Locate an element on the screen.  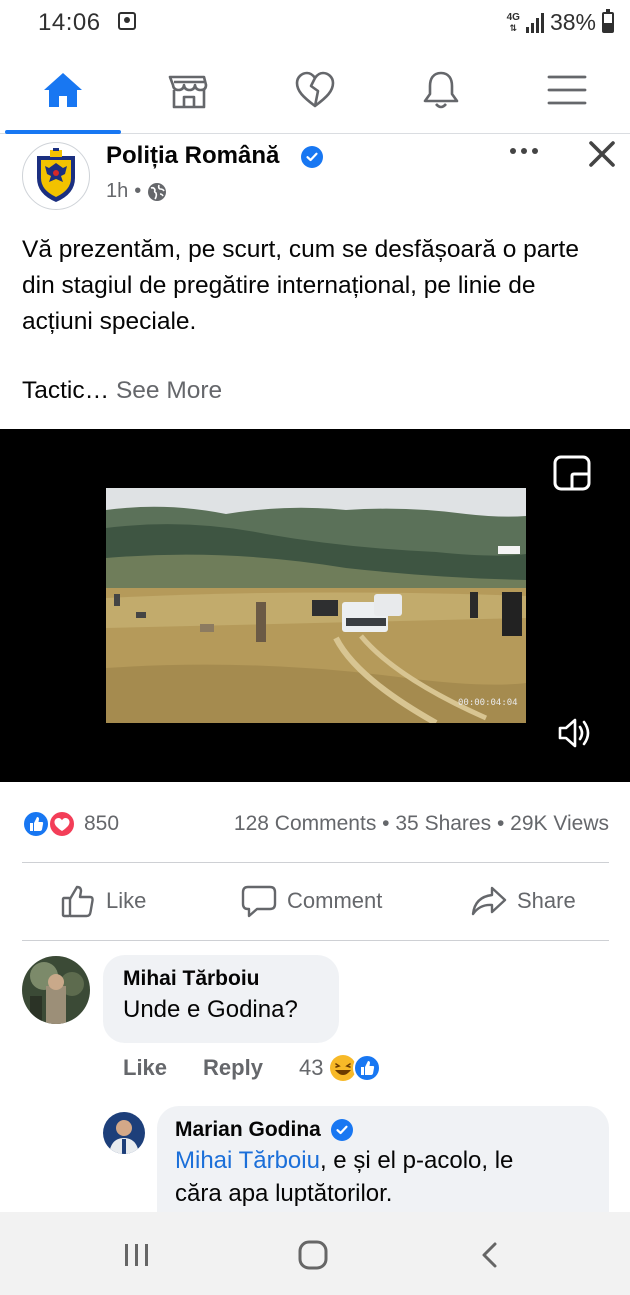
menu-icon is located at coordinates (567, 90).